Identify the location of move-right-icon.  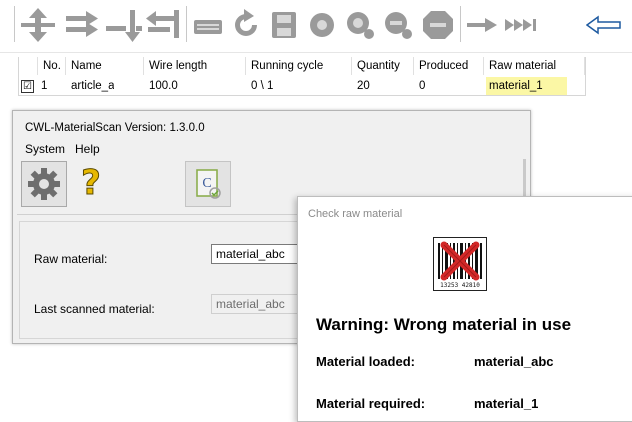
(82, 24).